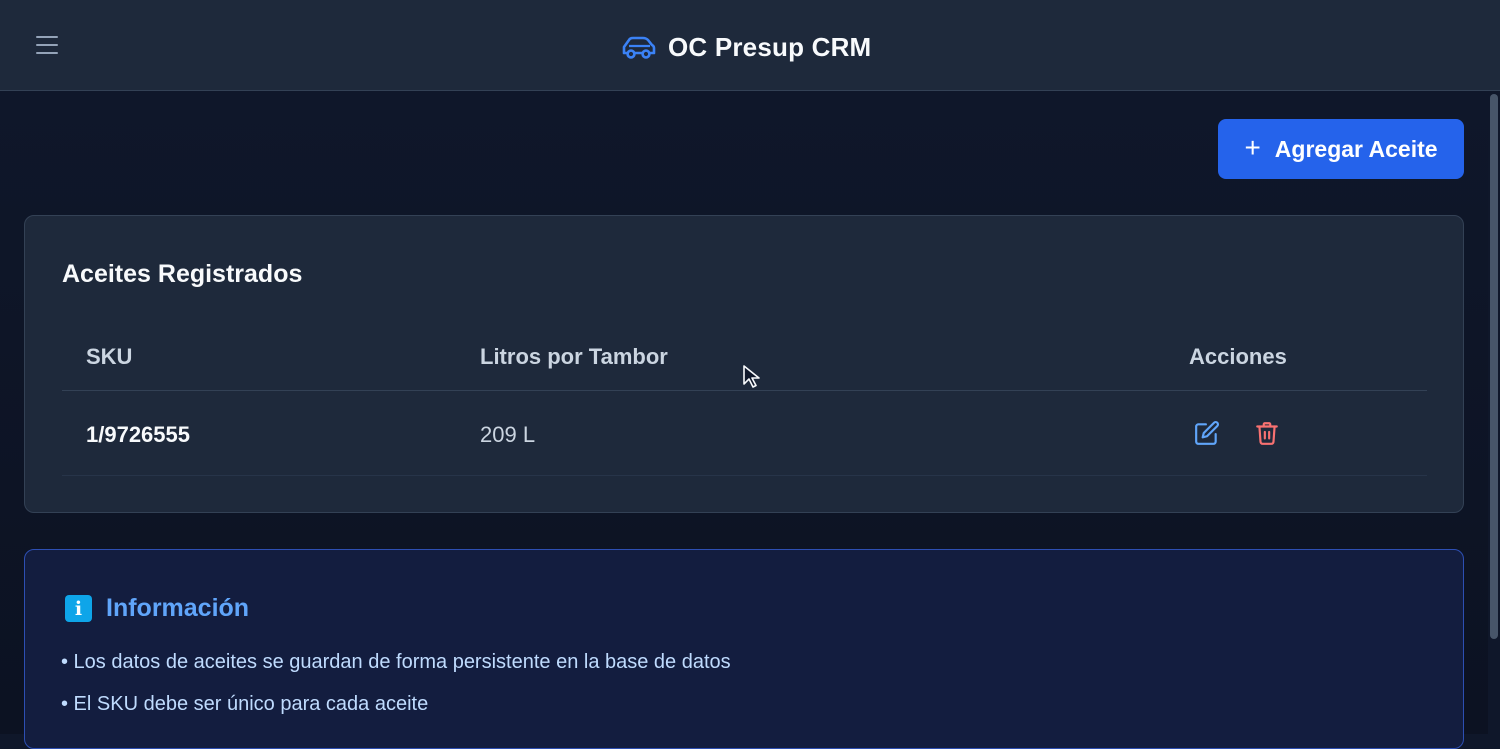 The width and height of the screenshot is (1500, 749). What do you see at coordinates (1252, 147) in the screenshot?
I see `plus-icon: +` at bounding box center [1252, 147].